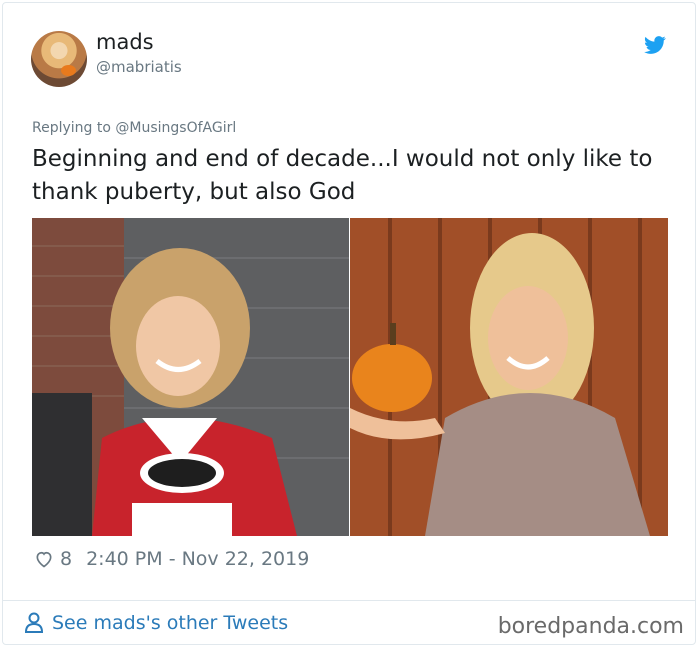 The height and width of the screenshot is (649, 700). I want to click on replying-to-prefix: Replying to, so click(71, 128).